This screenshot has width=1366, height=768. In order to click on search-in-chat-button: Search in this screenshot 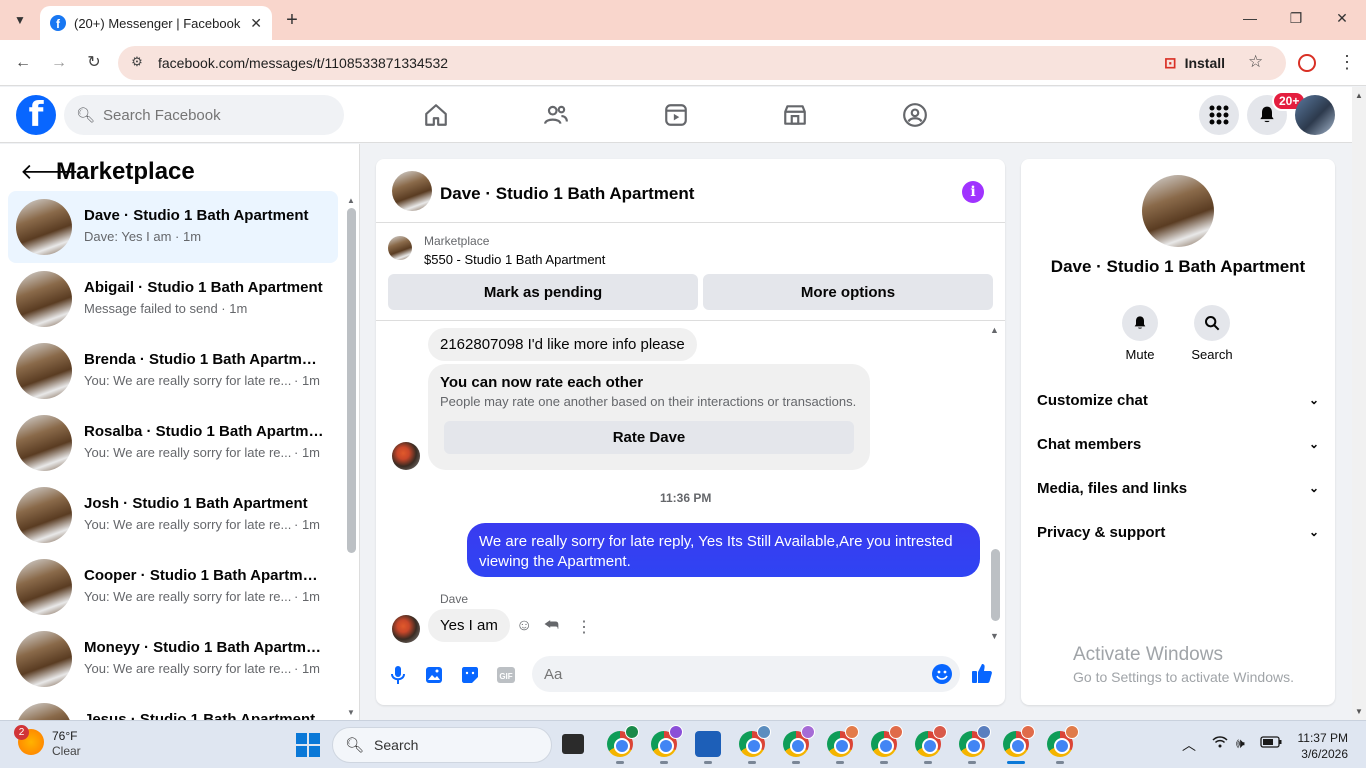, I will do `click(1212, 333)`.